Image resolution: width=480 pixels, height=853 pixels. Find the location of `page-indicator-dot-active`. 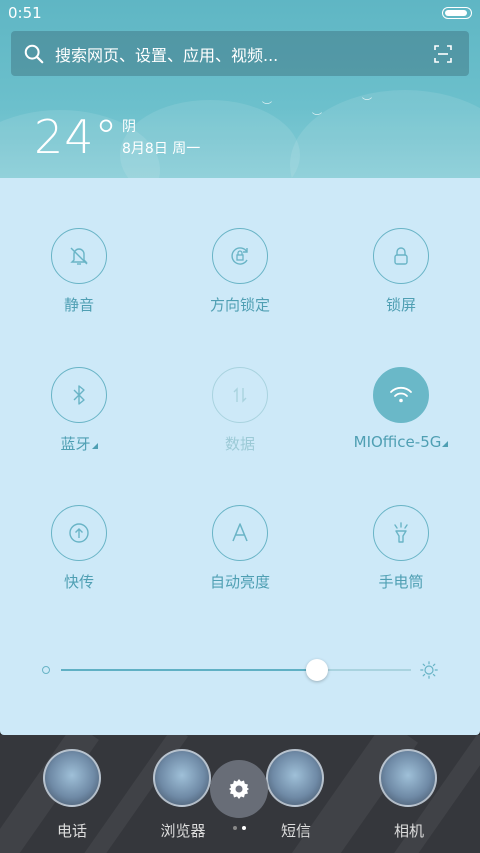

page-indicator-dot-active is located at coordinates (244, 828).